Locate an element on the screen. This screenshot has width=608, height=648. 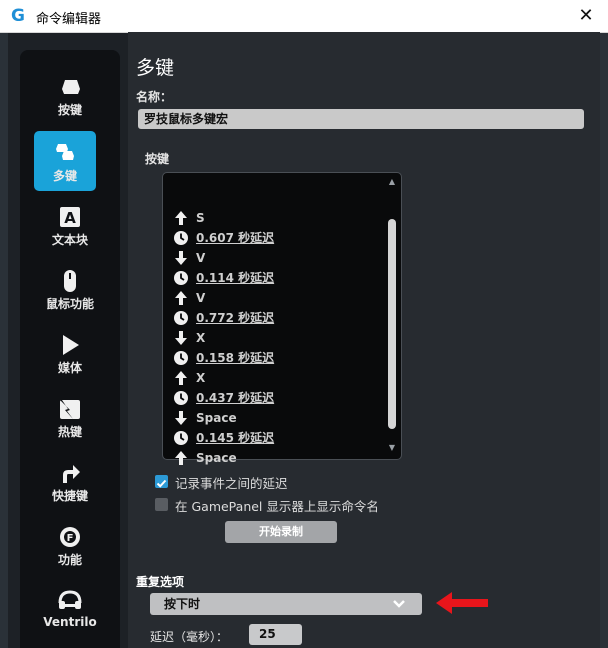
delay-event-row: 0.772 秒延迟 is located at coordinates (273, 318).